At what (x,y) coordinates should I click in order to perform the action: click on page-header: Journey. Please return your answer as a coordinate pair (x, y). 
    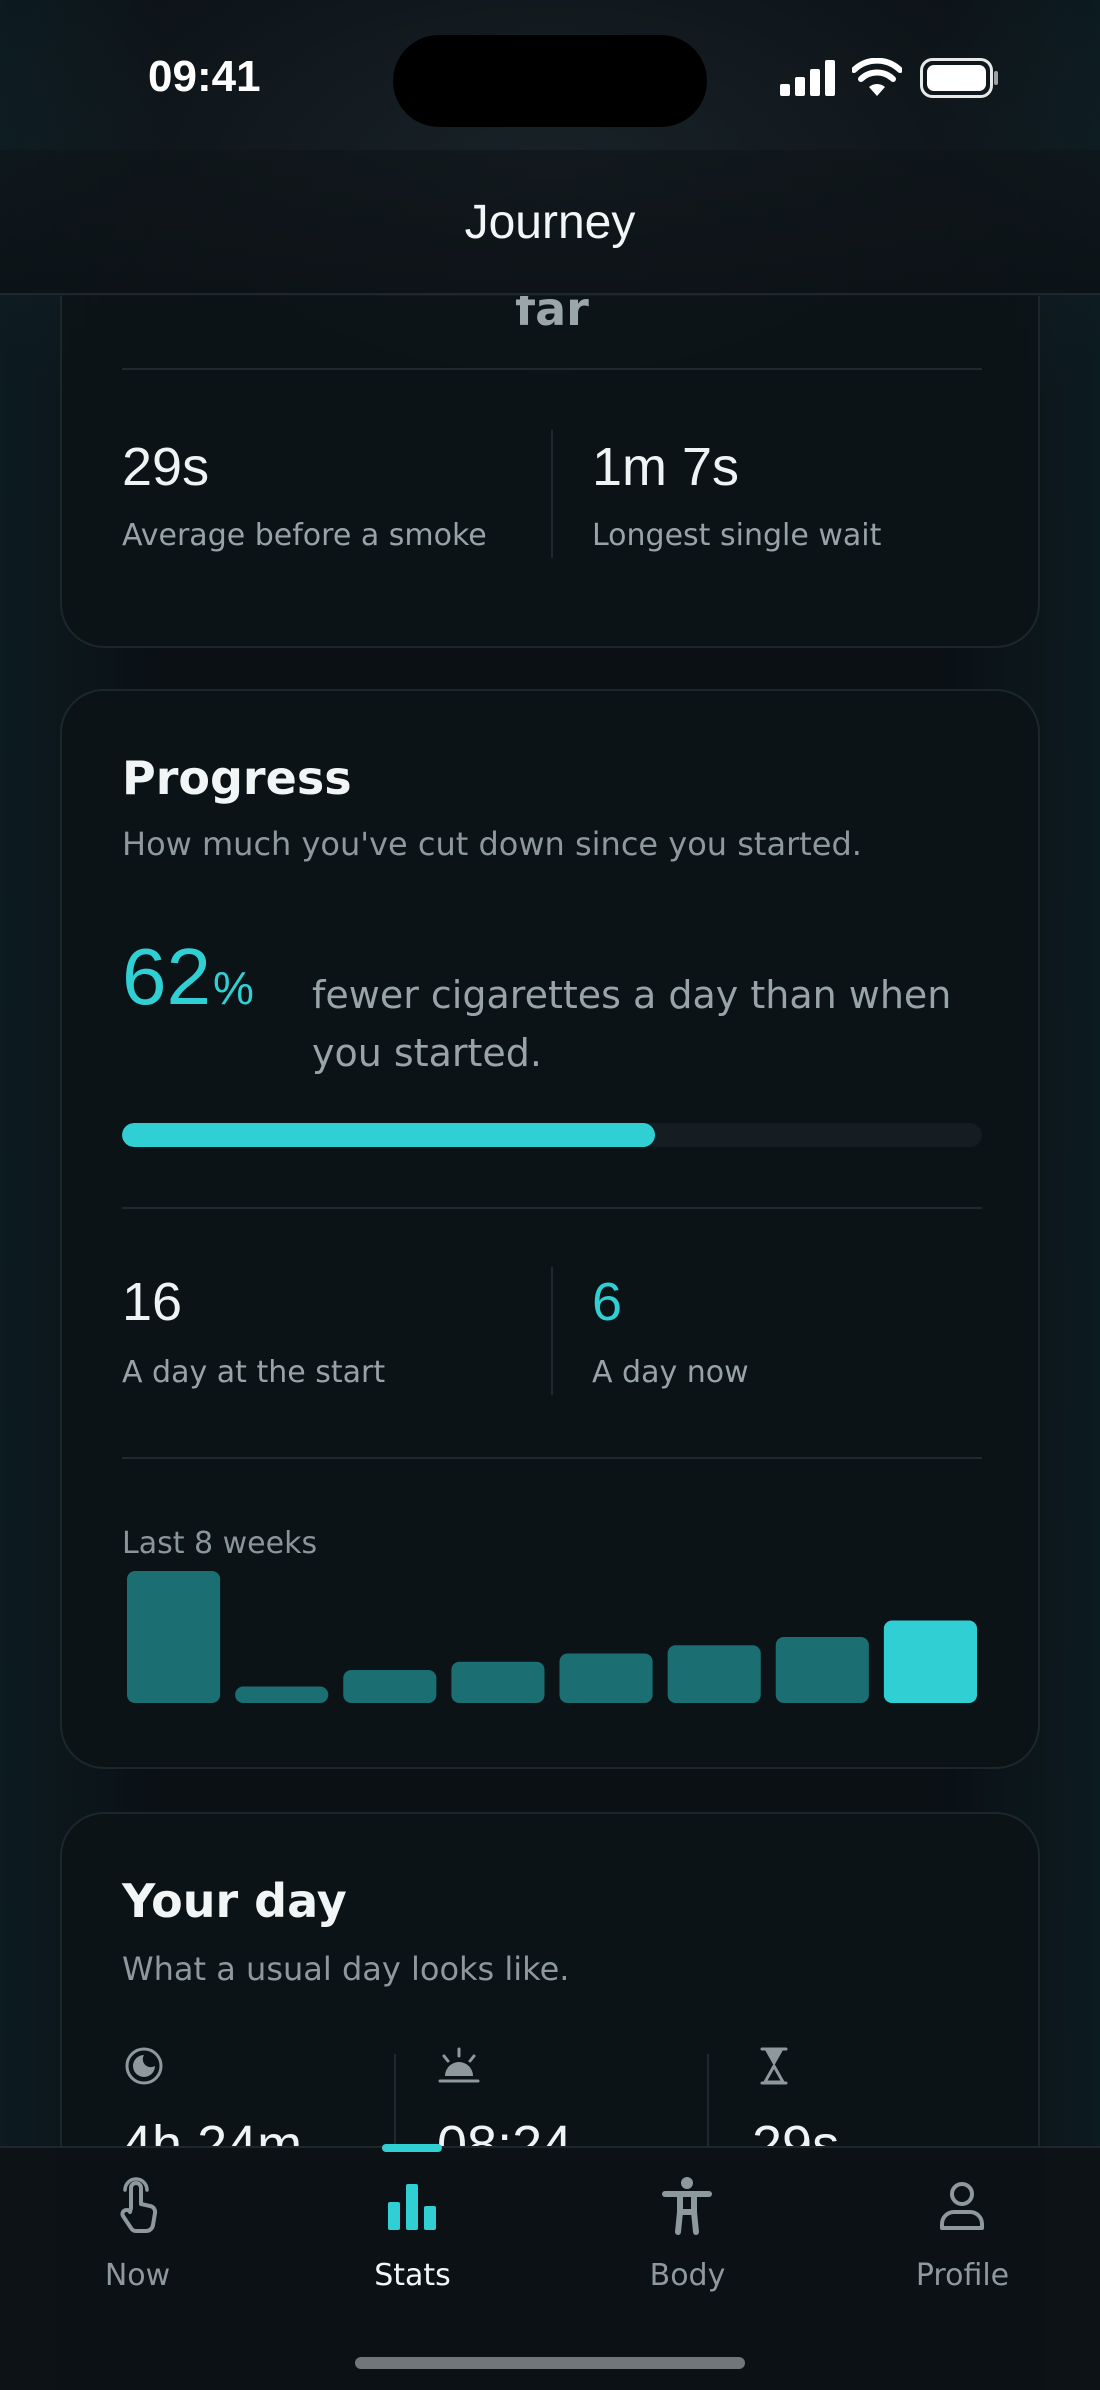
    Looking at the image, I should click on (550, 222).